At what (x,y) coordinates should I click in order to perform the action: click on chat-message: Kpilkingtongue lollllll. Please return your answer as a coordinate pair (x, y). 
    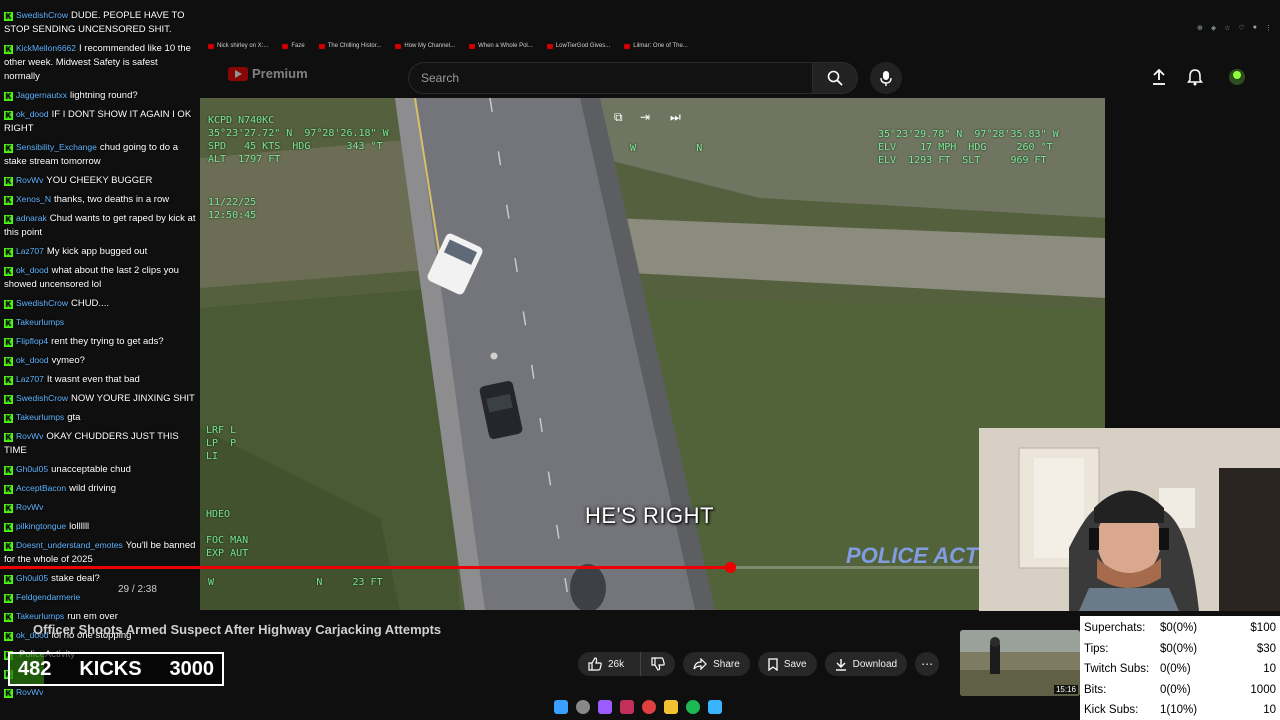
    Looking at the image, I should click on (100, 526).